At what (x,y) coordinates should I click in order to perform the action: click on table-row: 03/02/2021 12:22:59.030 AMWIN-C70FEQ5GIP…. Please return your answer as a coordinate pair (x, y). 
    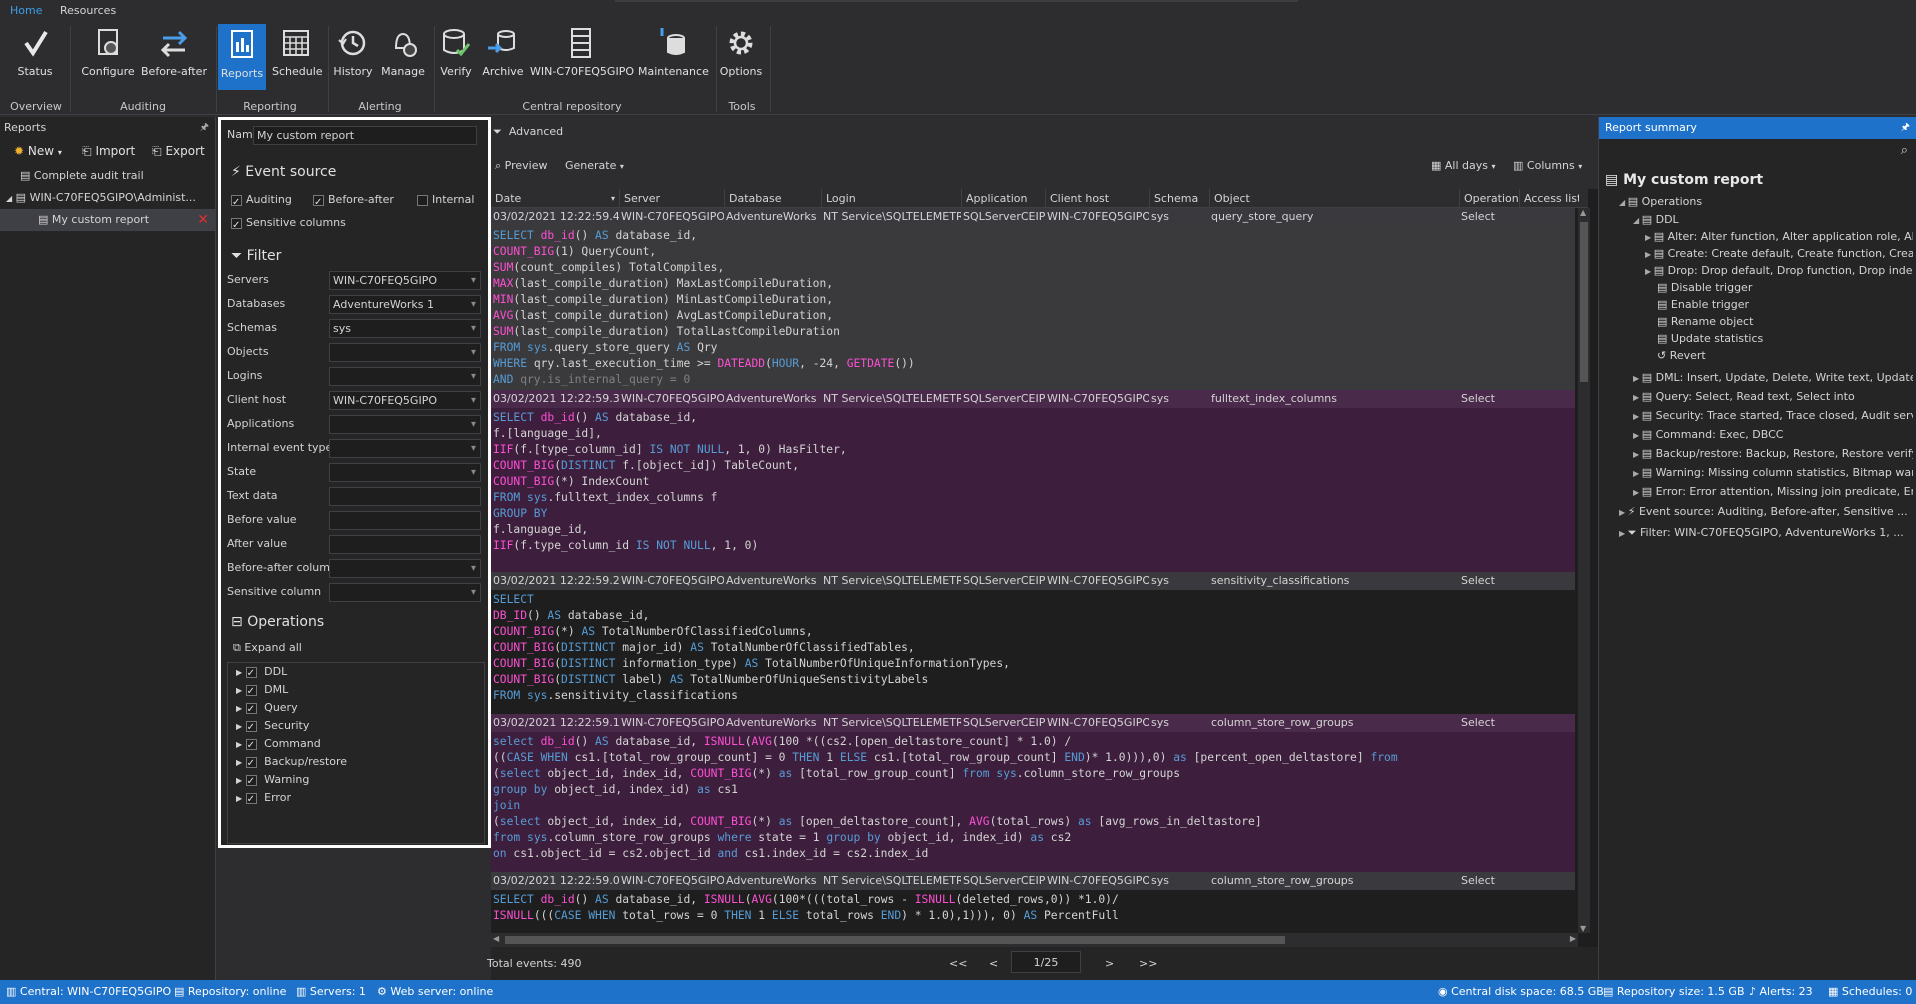
    Looking at the image, I should click on (1033, 881).